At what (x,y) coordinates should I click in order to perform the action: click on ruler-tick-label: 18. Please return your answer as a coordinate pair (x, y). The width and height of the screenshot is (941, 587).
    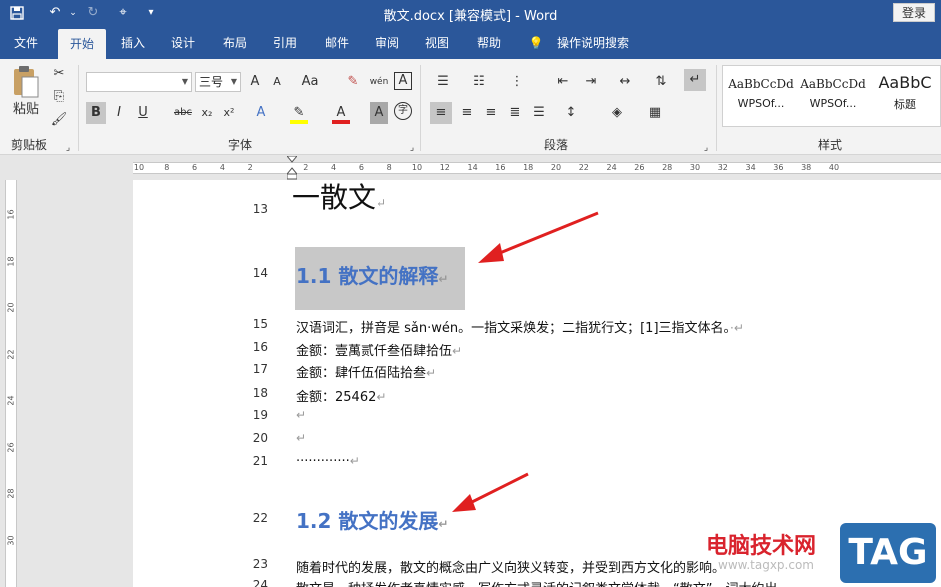
    Looking at the image, I should click on (528, 167).